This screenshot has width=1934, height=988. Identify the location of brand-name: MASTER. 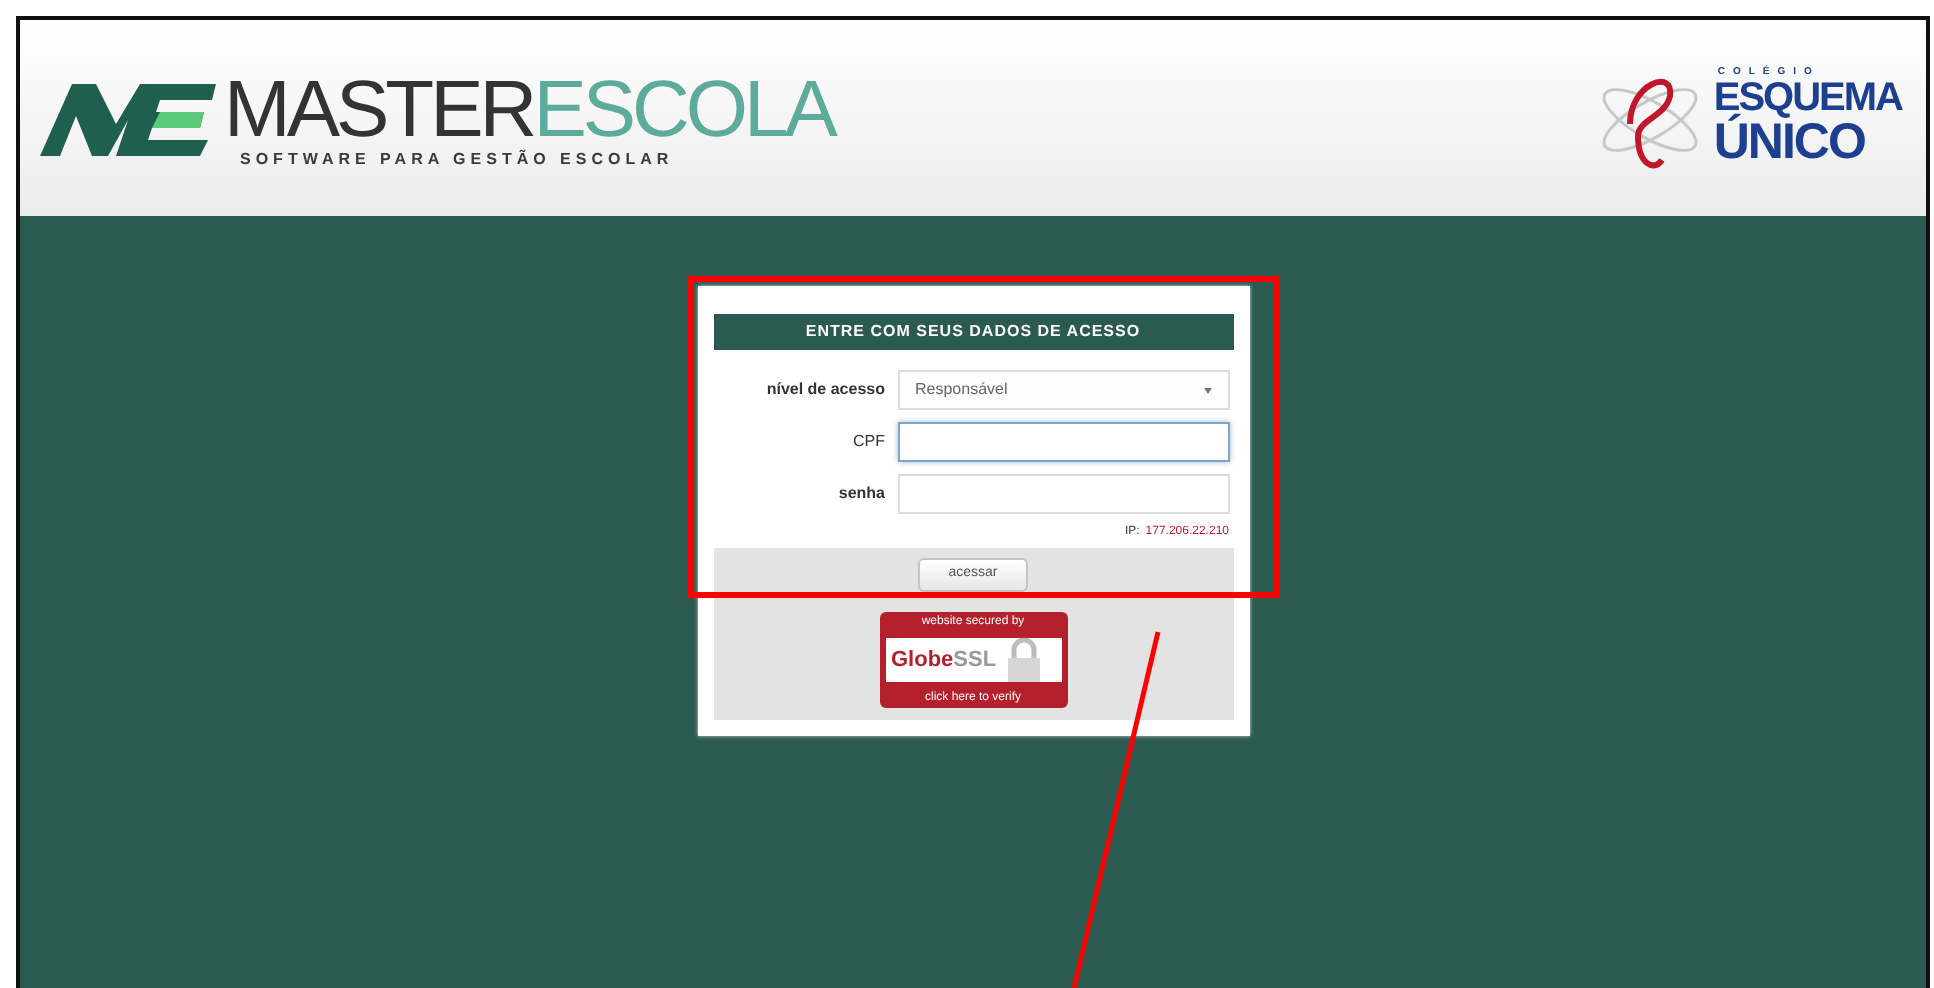
(379, 109).